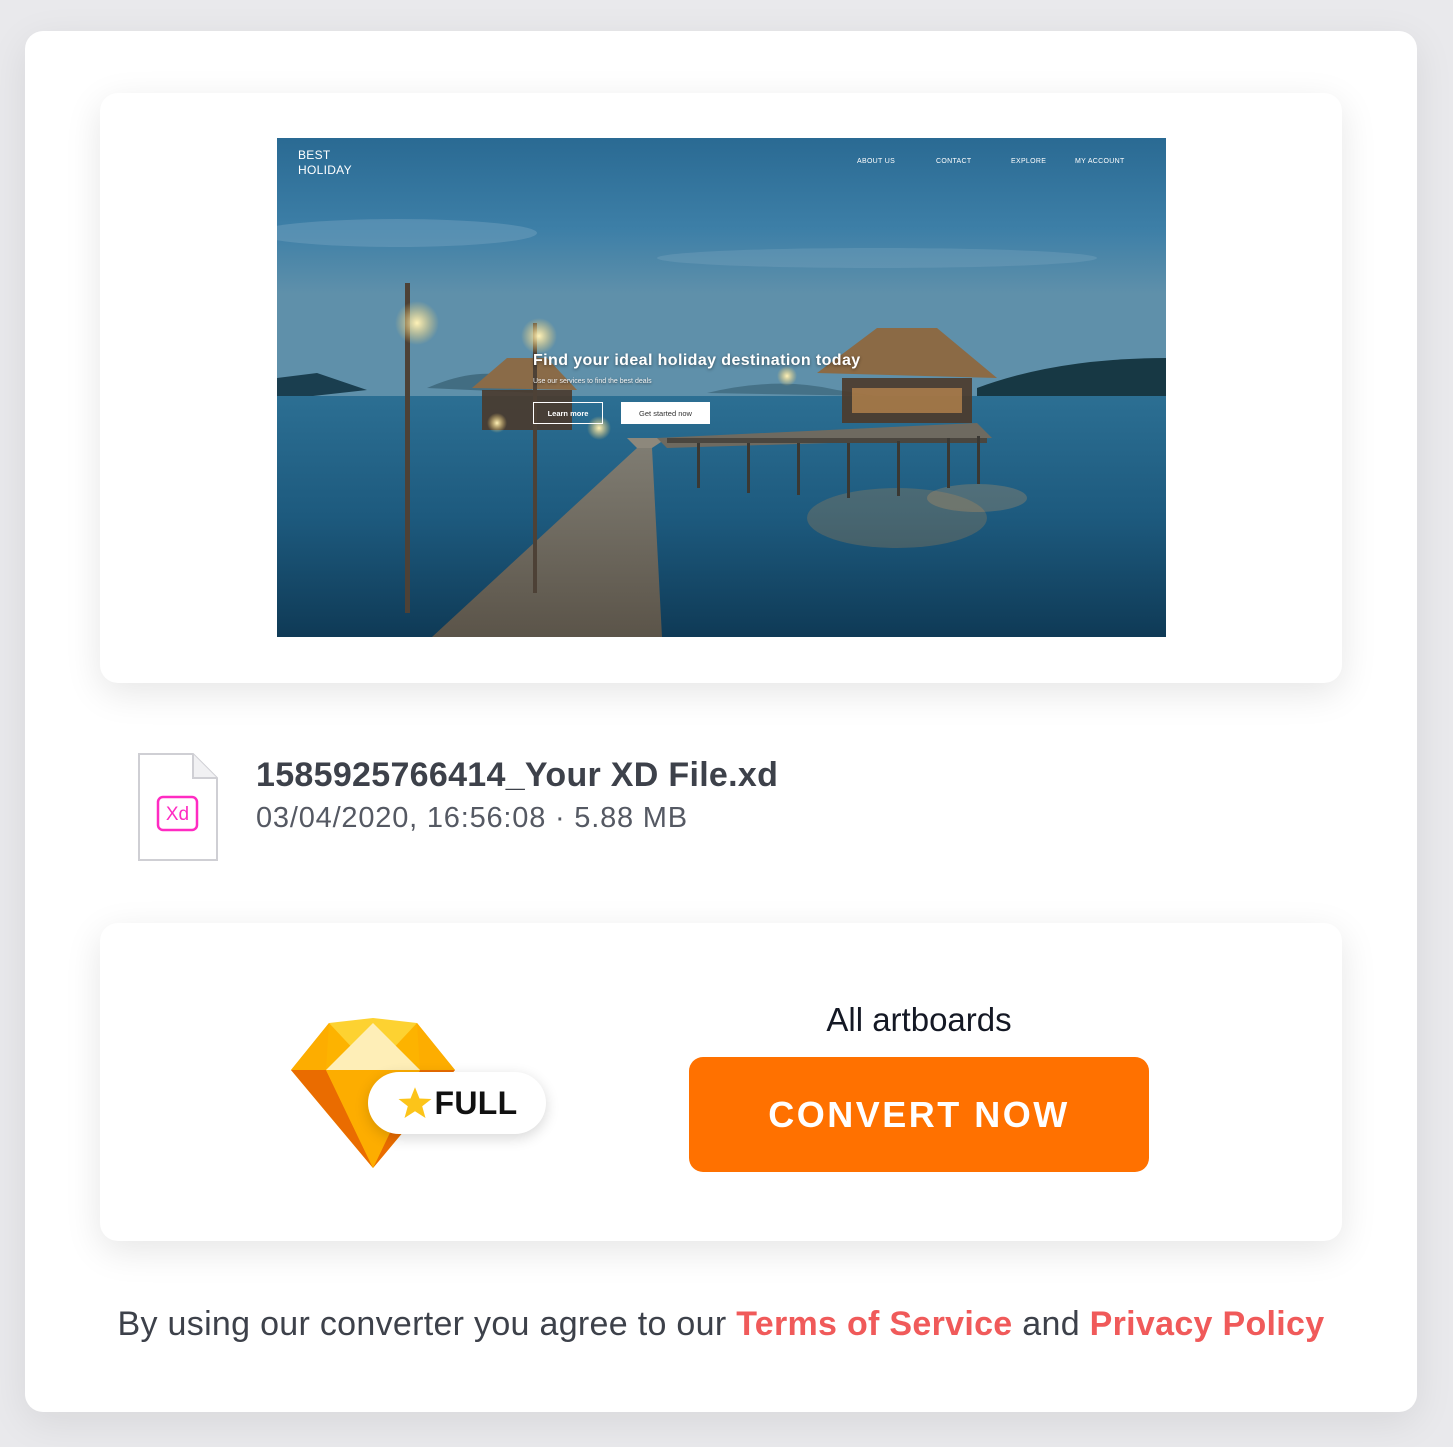 This screenshot has height=1447, width=1453. What do you see at coordinates (592, 381) in the screenshot?
I see `mockup-hero-subtitle: Use our services to find the best deals` at bounding box center [592, 381].